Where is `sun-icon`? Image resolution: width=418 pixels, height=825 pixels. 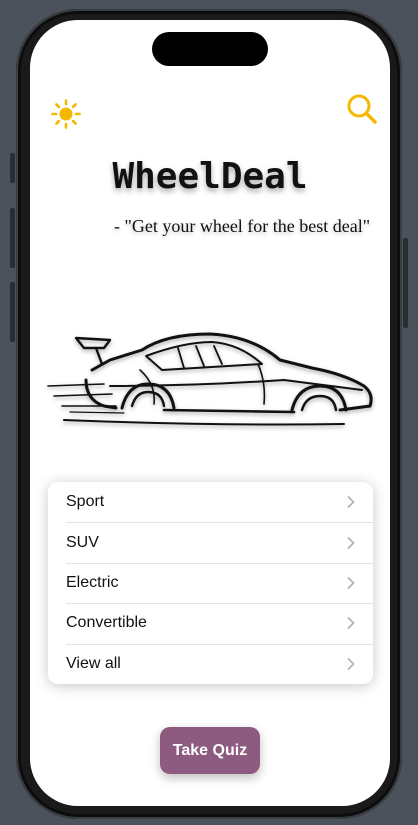
sun-icon is located at coordinates (66, 114).